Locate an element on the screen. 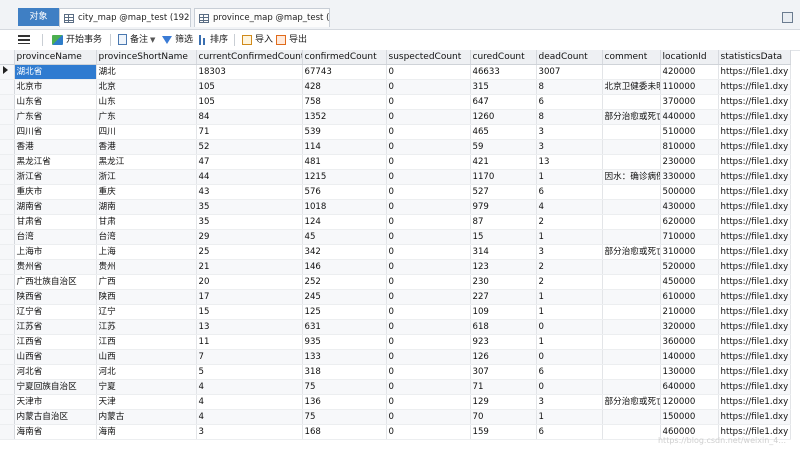 This screenshot has width=800, height=453. table-cell: 87 is located at coordinates (503, 222).